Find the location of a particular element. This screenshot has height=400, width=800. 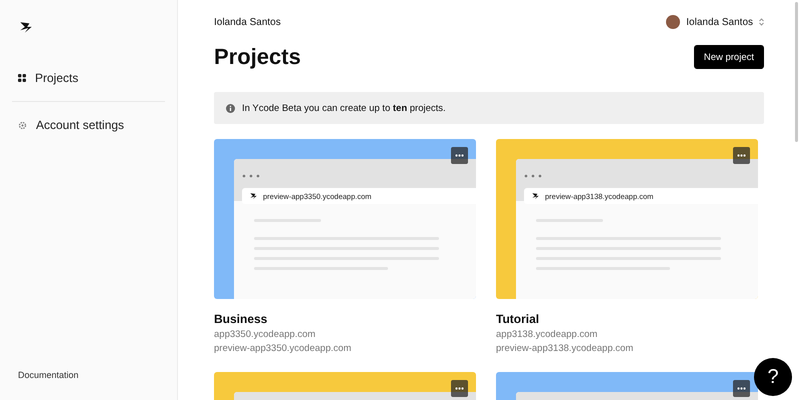

sidebar-item: Account settings is located at coordinates (88, 125).